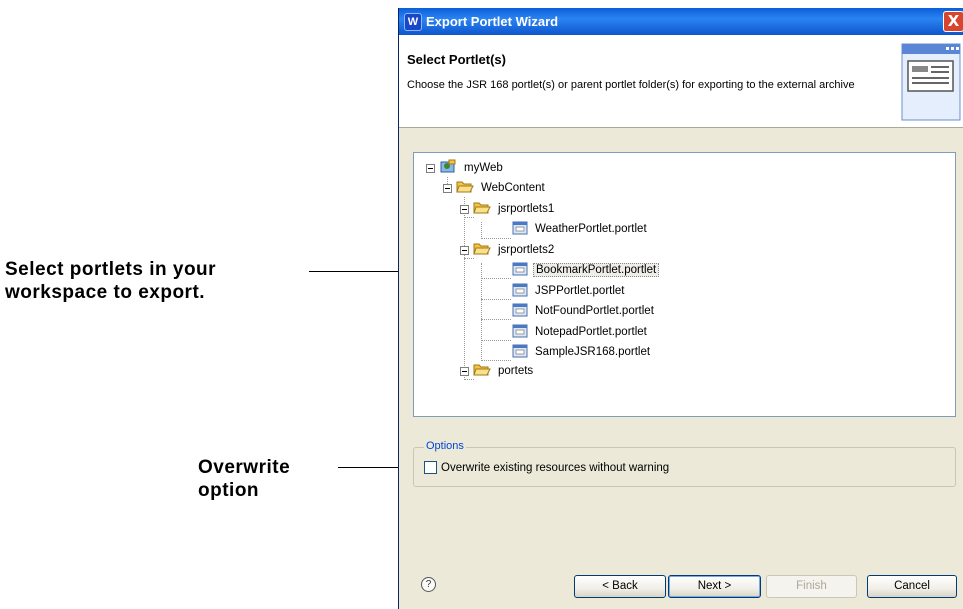 The height and width of the screenshot is (609, 963). Describe the element at coordinates (448, 168) in the screenshot. I see `web-project-icon` at that location.